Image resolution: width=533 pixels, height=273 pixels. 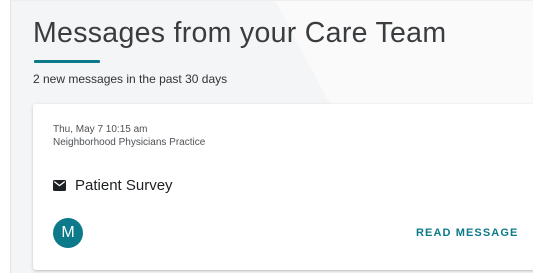 I want to click on message-subject: Patient Survey, so click(x=124, y=185).